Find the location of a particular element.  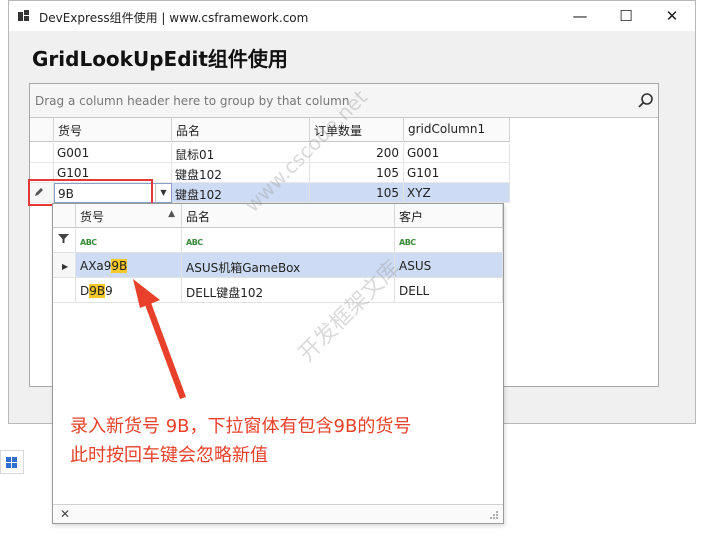

windows-tiles-icon is located at coordinates (11, 462).